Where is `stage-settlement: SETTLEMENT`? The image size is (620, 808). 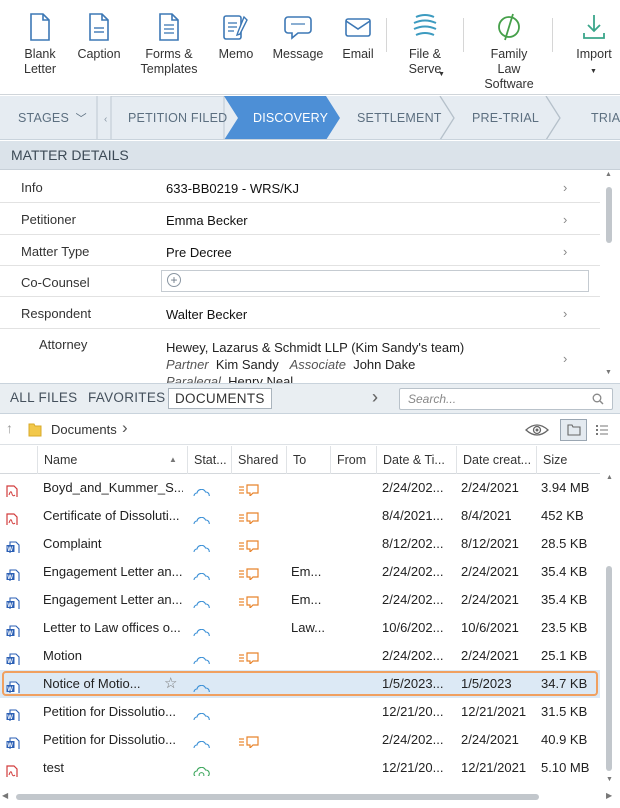 stage-settlement: SETTLEMENT is located at coordinates (399, 117).